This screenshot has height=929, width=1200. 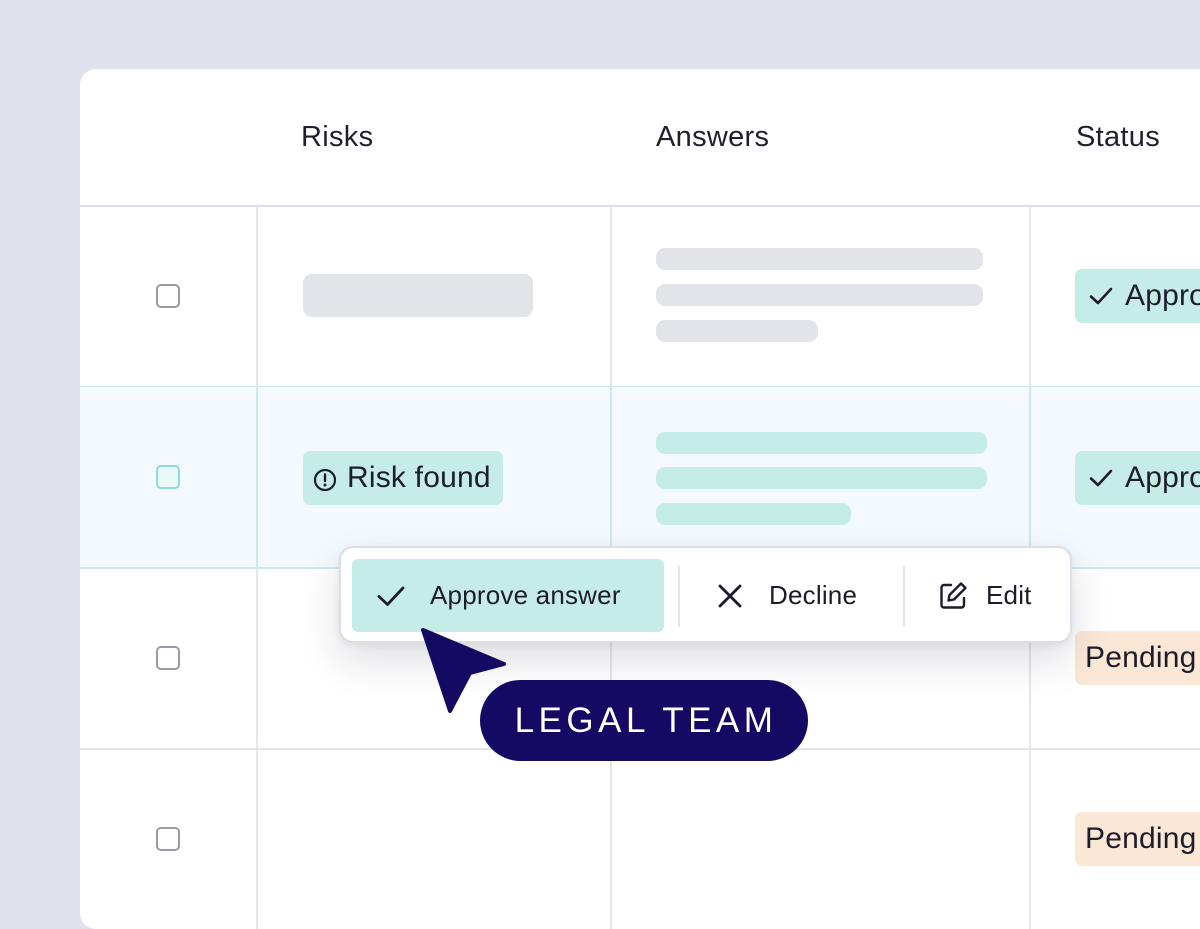 I want to click on table-header: Risks Answers Status, so click(x=640, y=138).